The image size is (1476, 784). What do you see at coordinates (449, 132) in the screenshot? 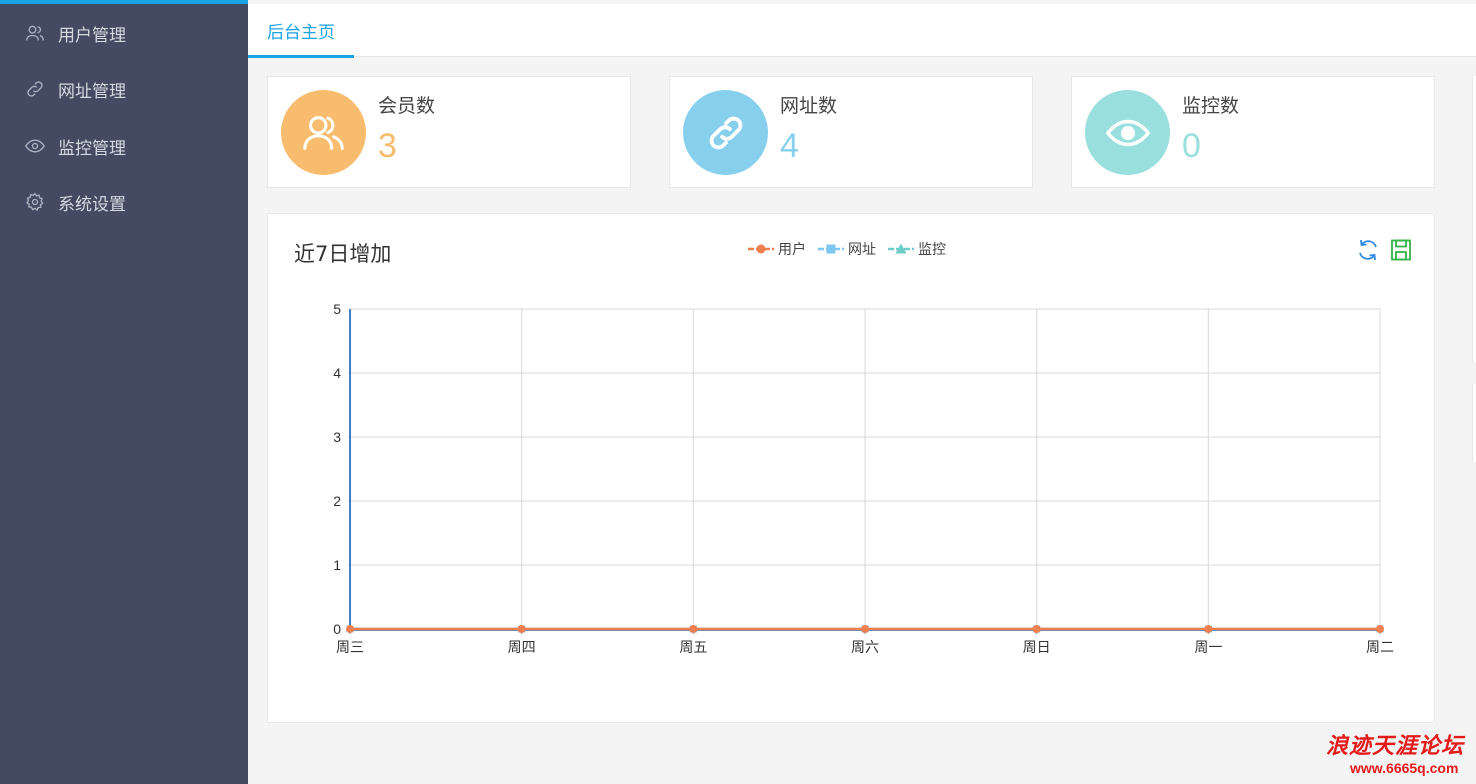
I see `stat-card-members: 会员数 3` at bounding box center [449, 132].